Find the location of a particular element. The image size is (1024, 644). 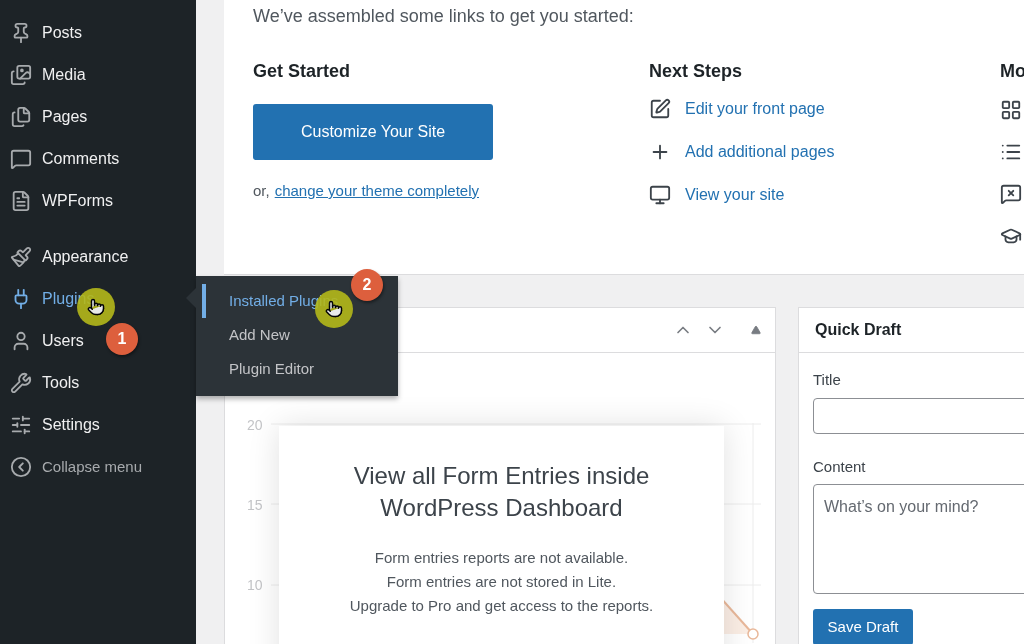

column-heading: Next Steps is located at coordinates (696, 71).